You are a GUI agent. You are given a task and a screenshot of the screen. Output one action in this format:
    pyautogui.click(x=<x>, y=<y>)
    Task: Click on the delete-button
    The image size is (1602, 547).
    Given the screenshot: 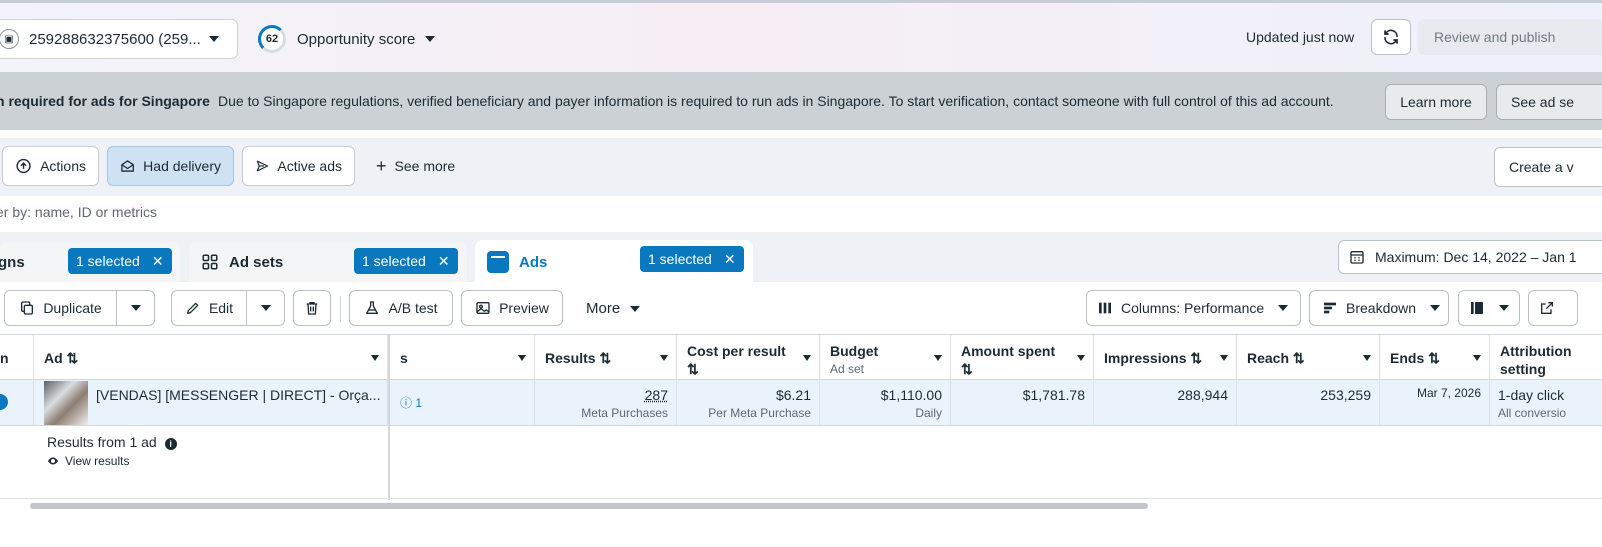 What is the action you would take?
    pyautogui.click(x=312, y=308)
    